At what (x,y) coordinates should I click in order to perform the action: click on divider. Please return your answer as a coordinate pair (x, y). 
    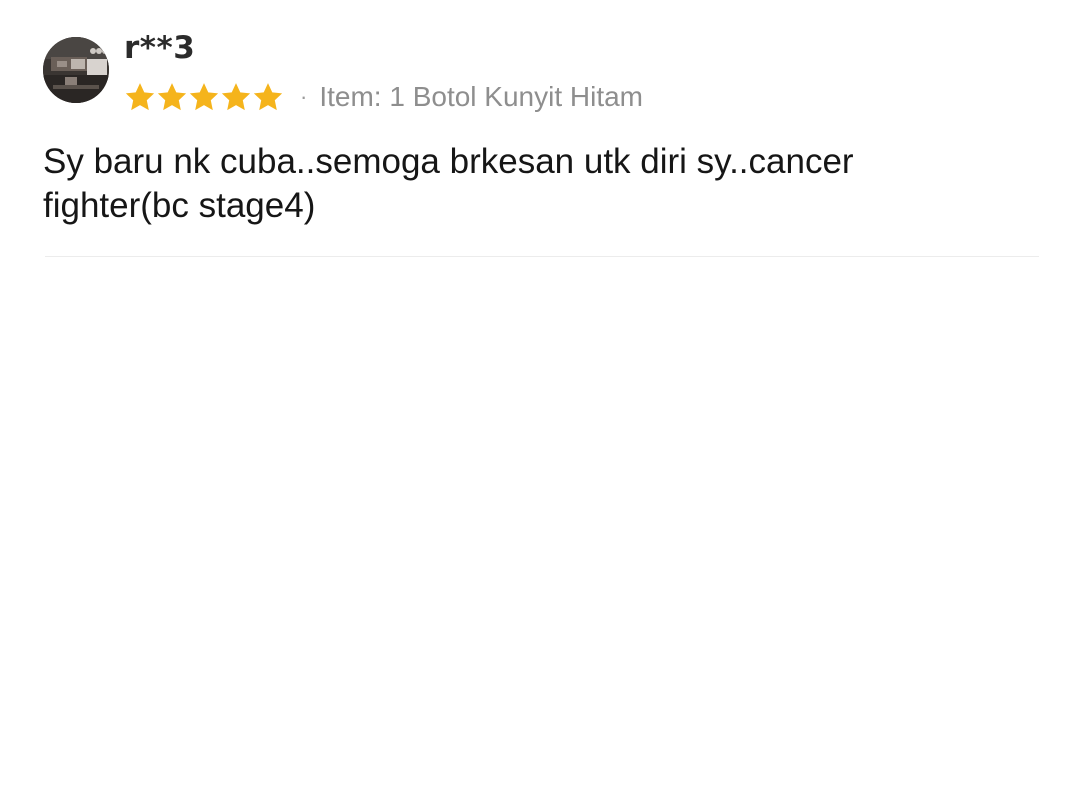
    Looking at the image, I should click on (542, 256).